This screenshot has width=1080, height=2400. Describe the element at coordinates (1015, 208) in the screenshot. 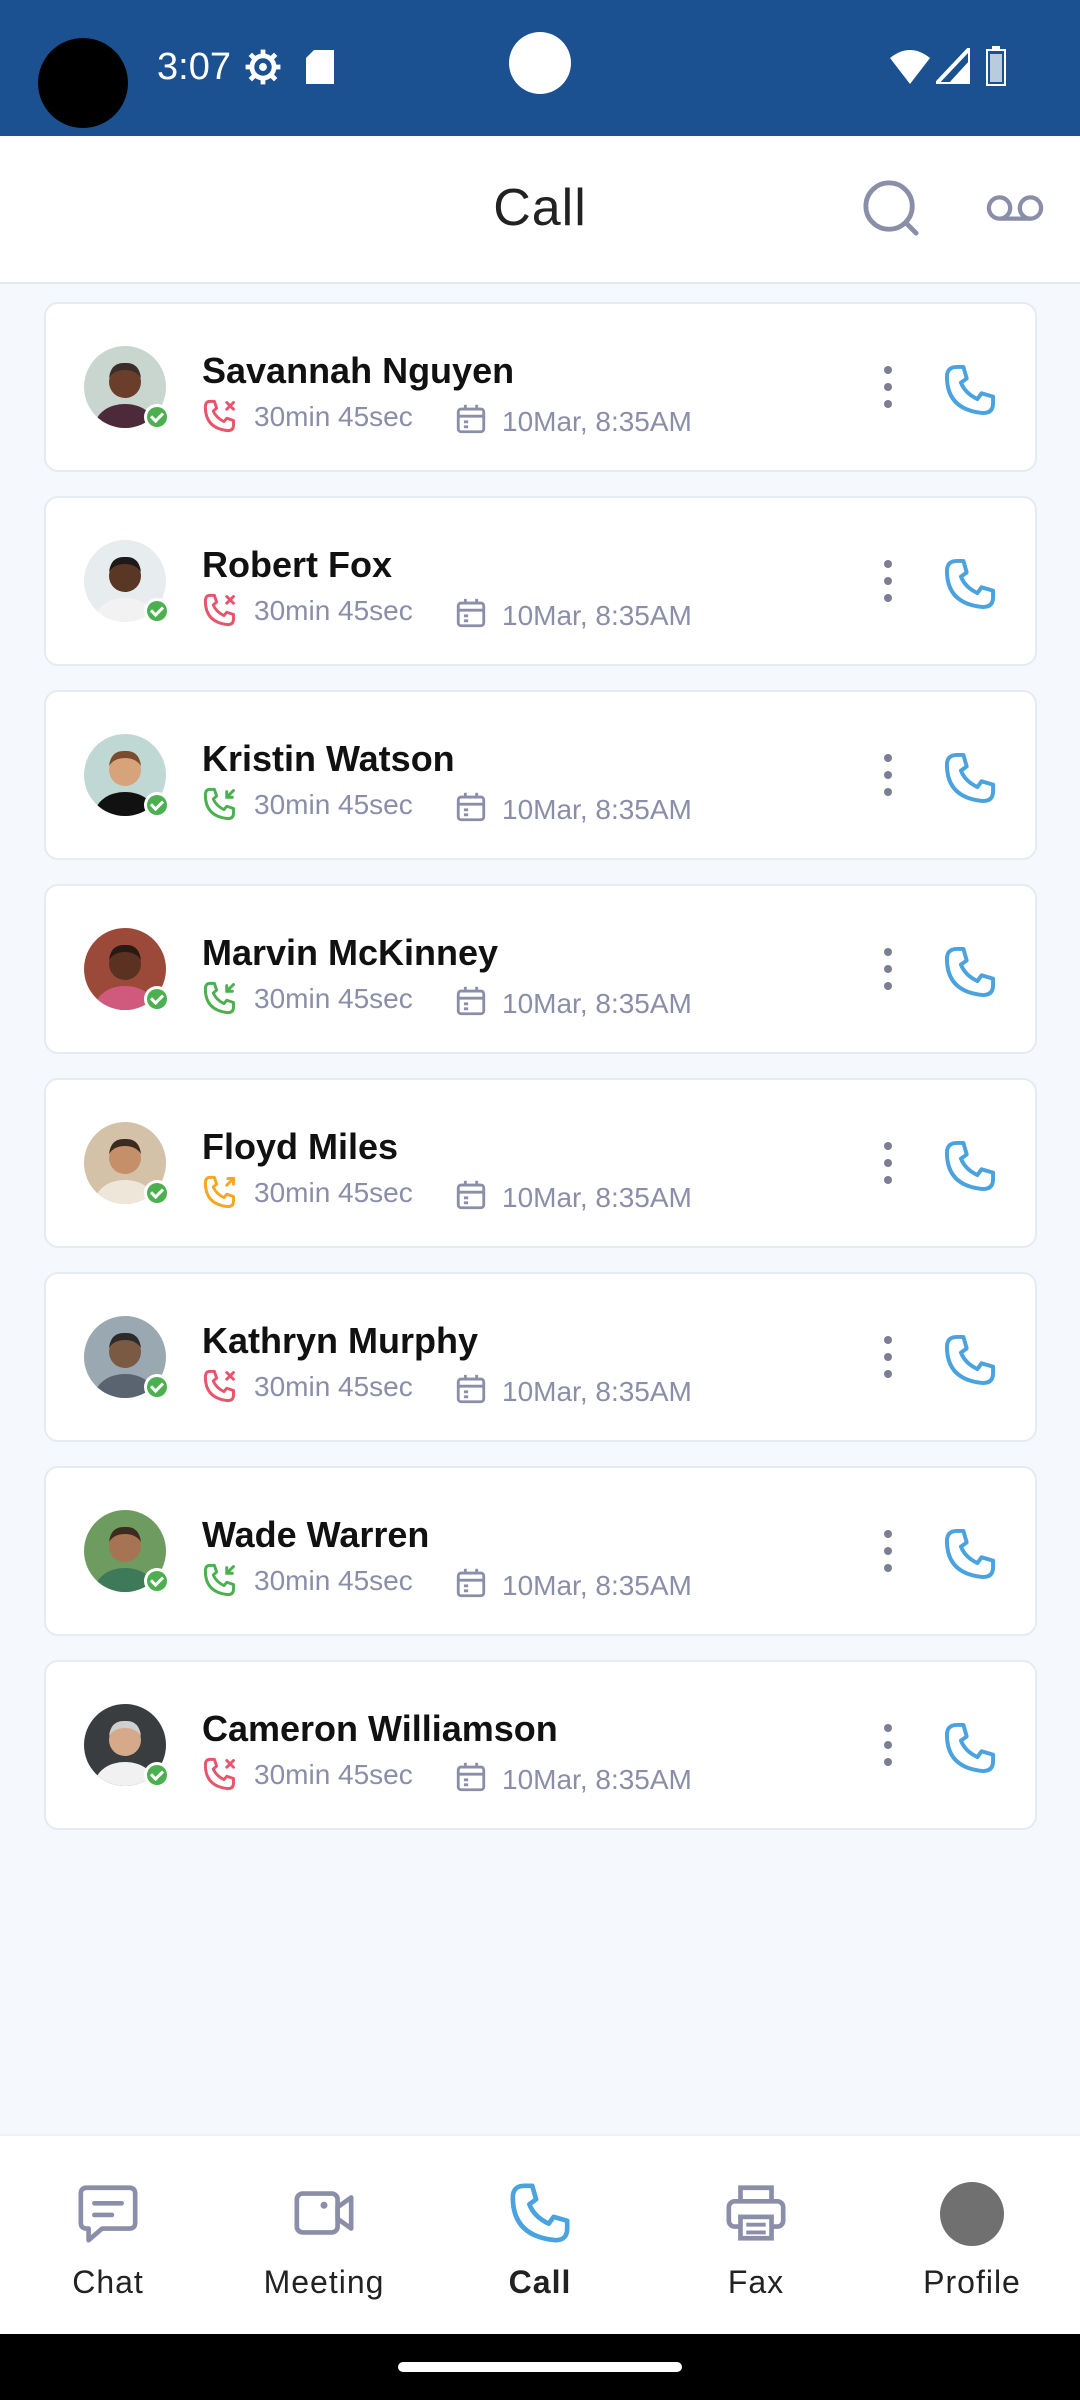

I see `voicemail-icon` at that location.